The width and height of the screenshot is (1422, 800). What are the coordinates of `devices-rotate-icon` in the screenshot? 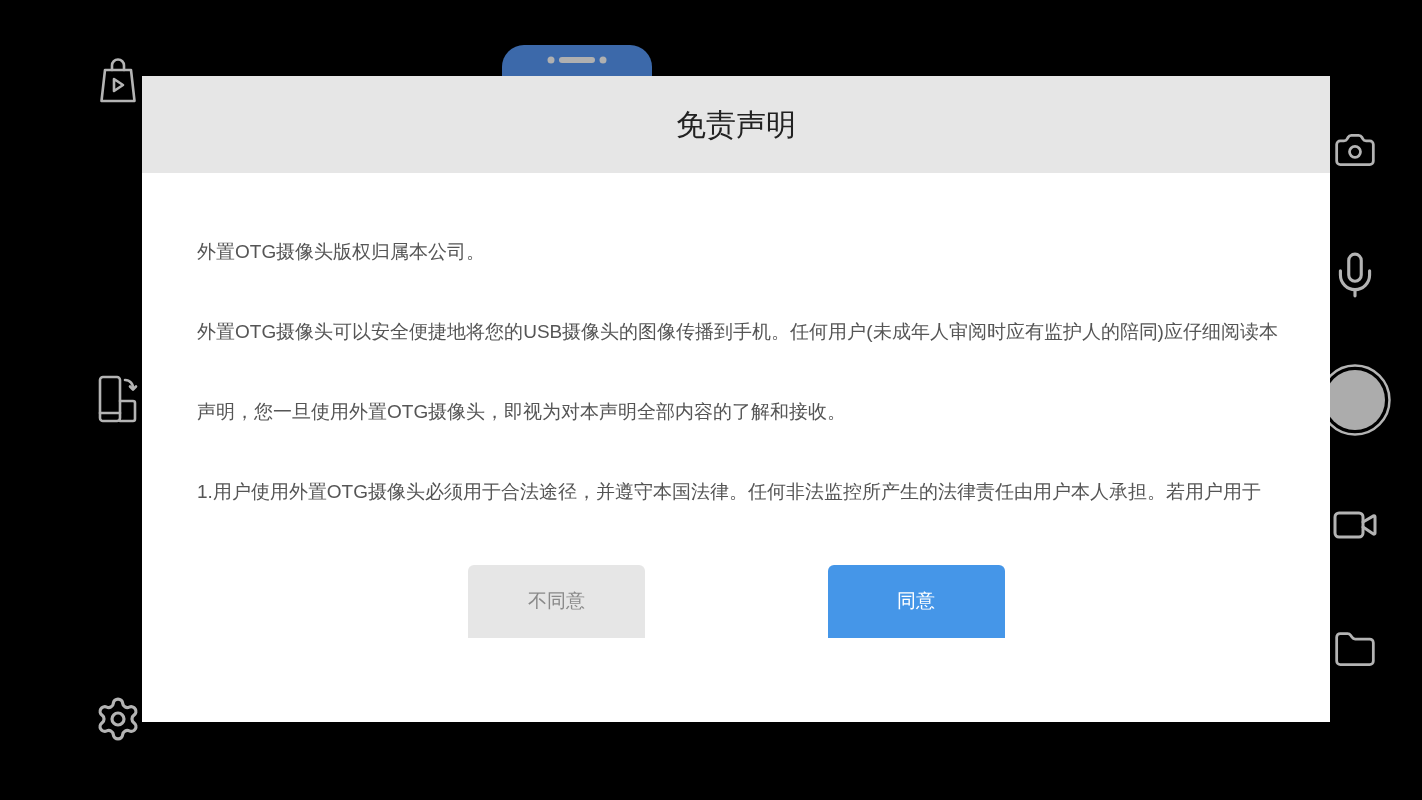 It's located at (118, 399).